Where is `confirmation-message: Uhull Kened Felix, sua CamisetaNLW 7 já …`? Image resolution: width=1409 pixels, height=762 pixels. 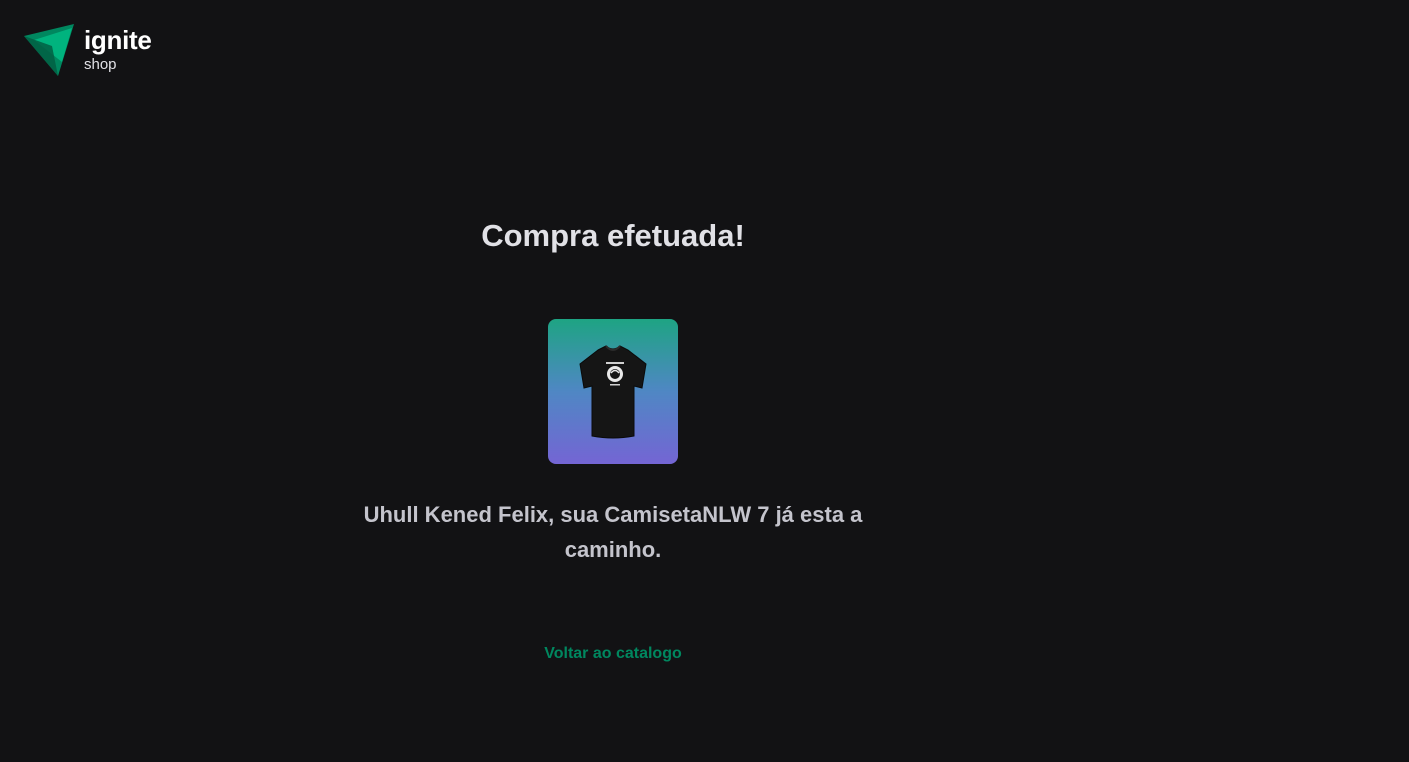 confirmation-message: Uhull Kened Felix, sua CamisetaNLW 7 já … is located at coordinates (613, 532).